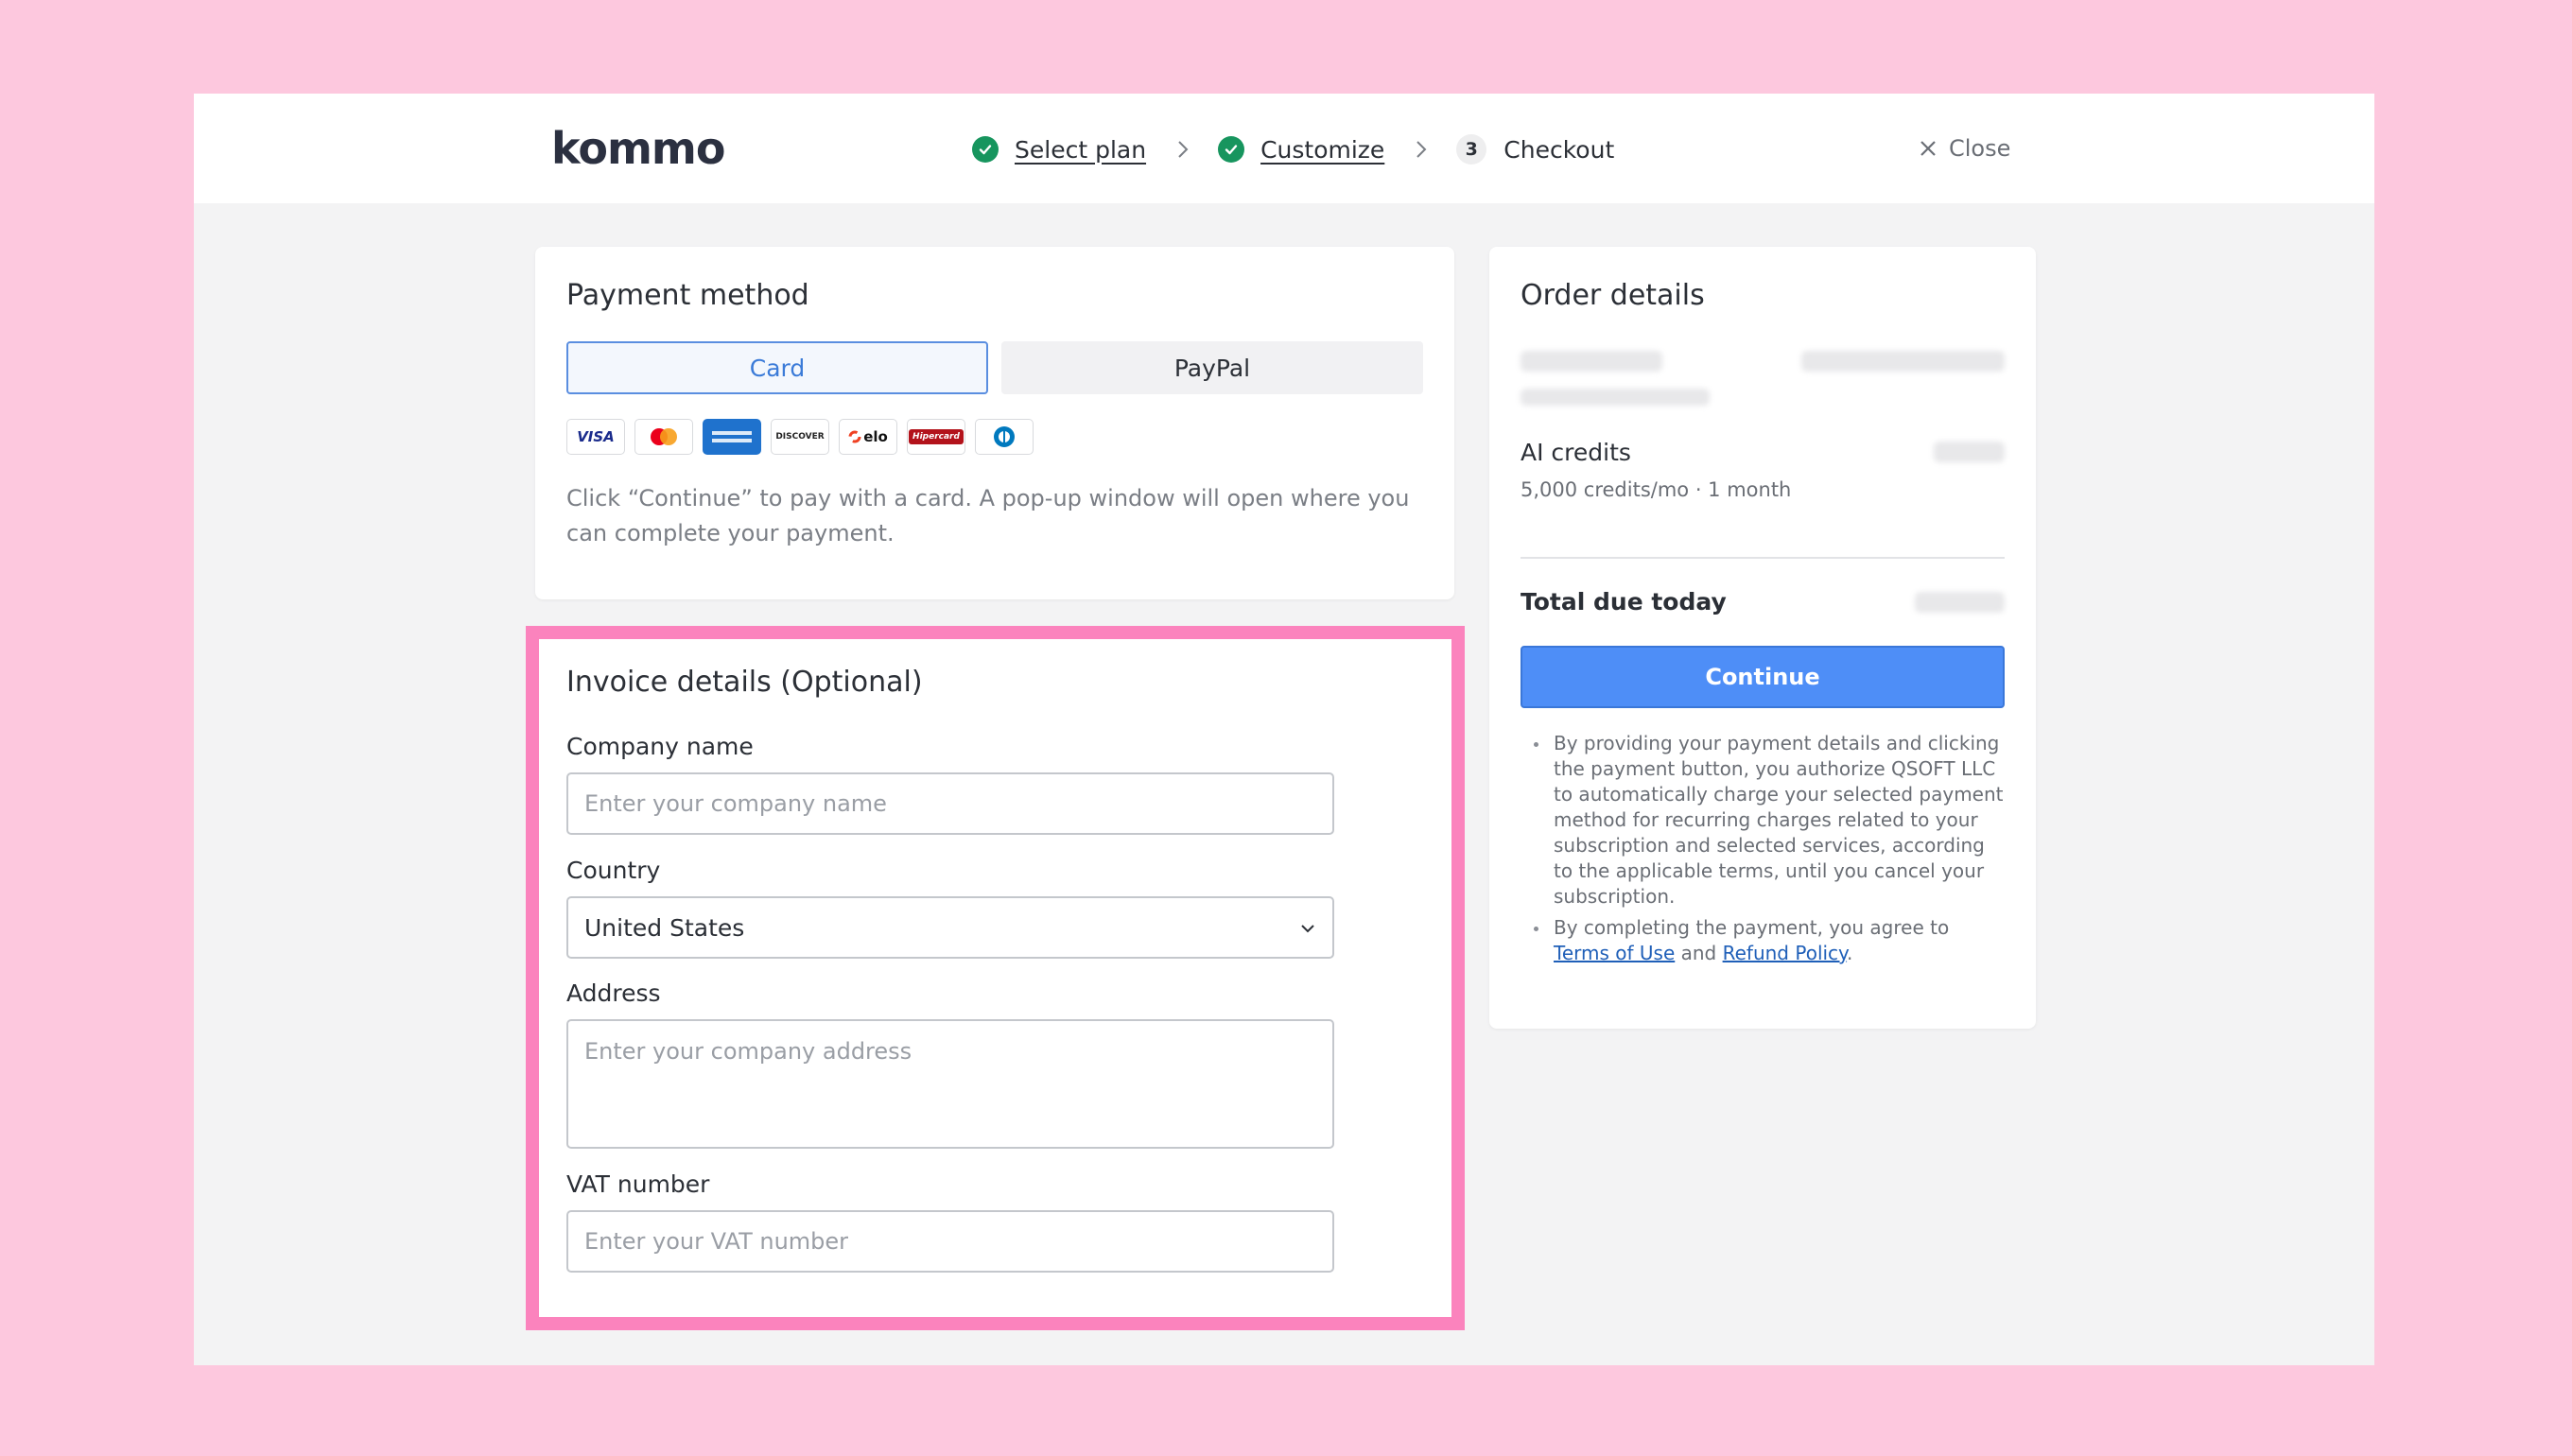 This screenshot has width=2572, height=1456. What do you see at coordinates (613, 870) in the screenshot?
I see `country-label: Country` at bounding box center [613, 870].